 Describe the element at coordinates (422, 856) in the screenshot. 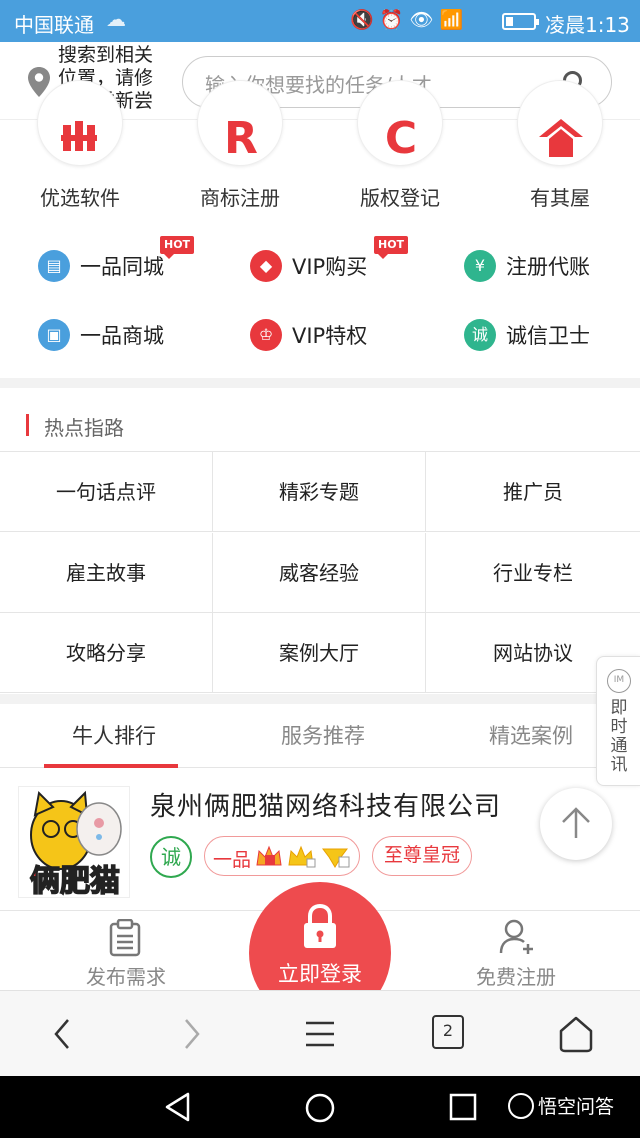

I see `crown-level-badge: 至尊皇冠` at that location.